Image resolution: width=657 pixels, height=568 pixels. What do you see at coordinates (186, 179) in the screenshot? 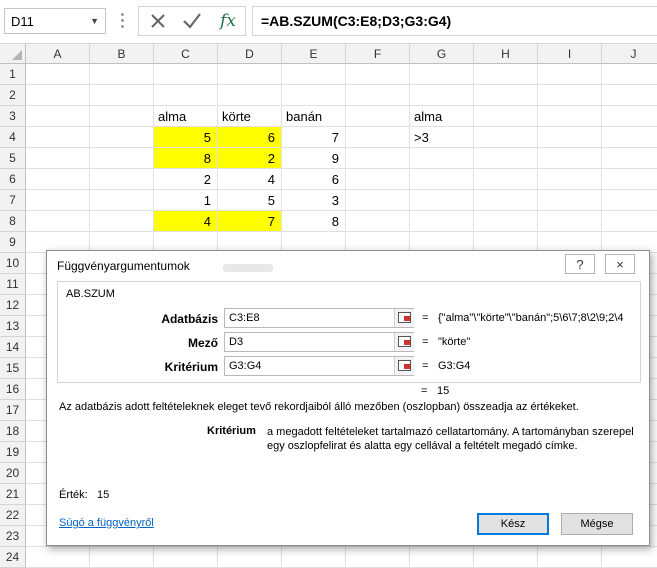
I see `cell-c6: 2` at bounding box center [186, 179].